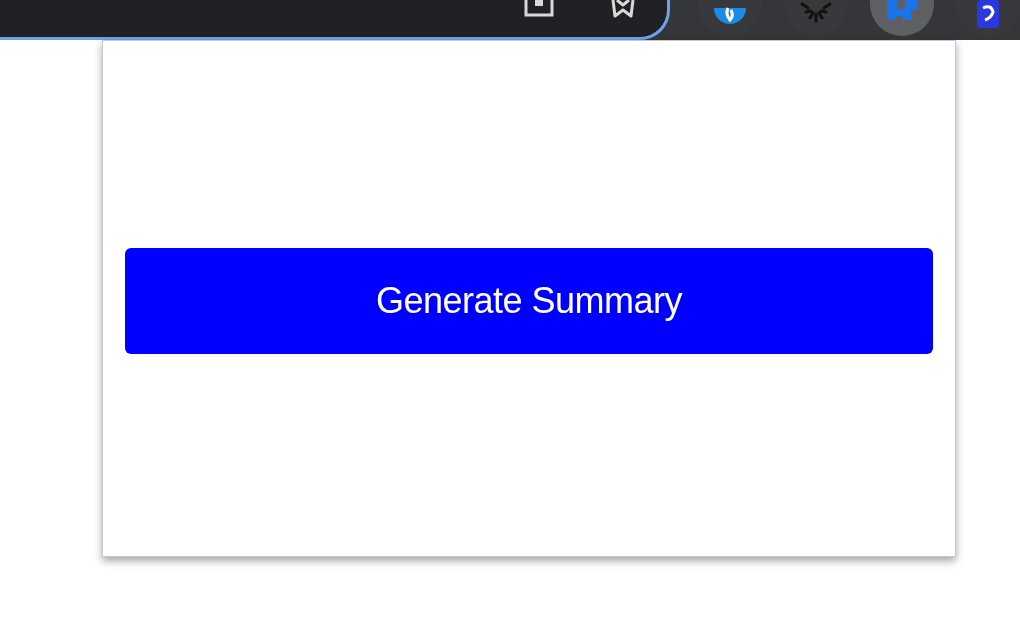  Describe the element at coordinates (539, 8) in the screenshot. I see `share-icon` at that location.